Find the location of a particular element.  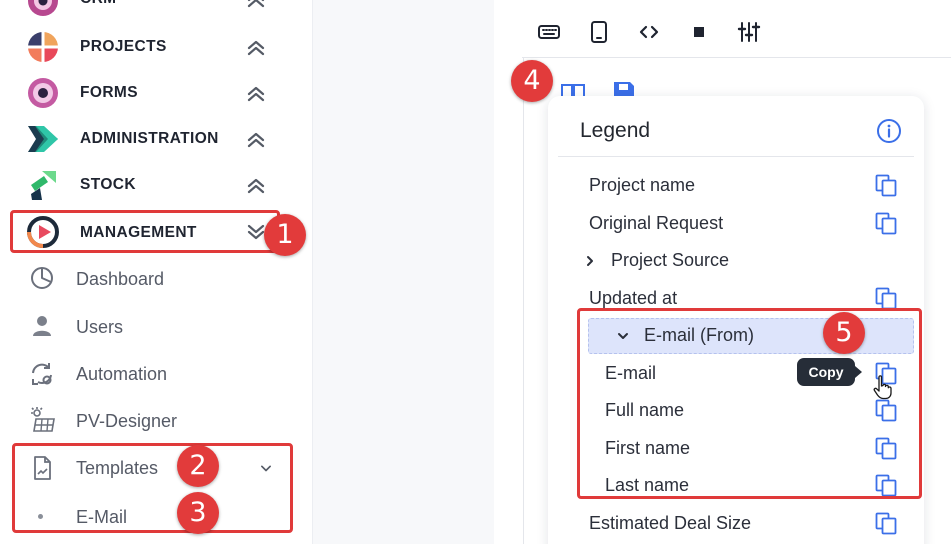

annotation-badge: 4 is located at coordinates (532, 81).